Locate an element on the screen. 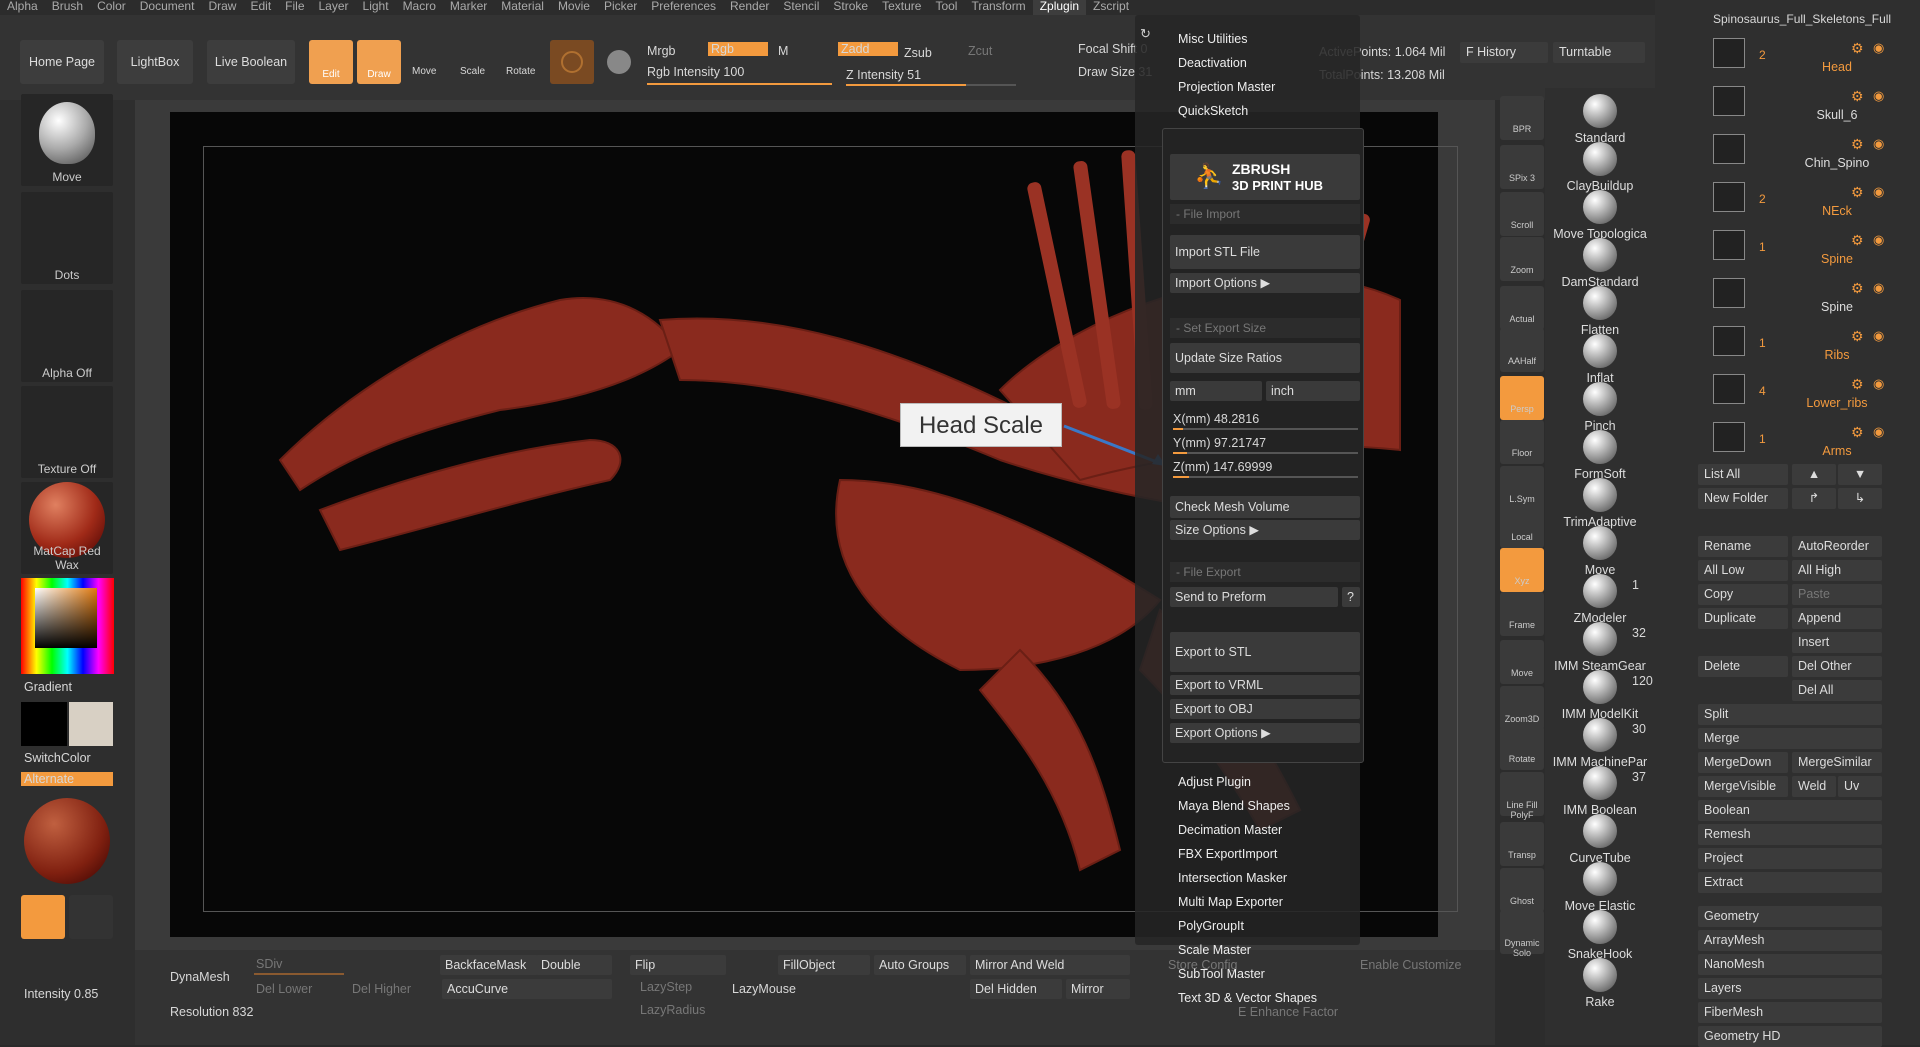 This screenshot has height=1047, width=1920. export-to-stl-button: Export to STL is located at coordinates (1265, 652).